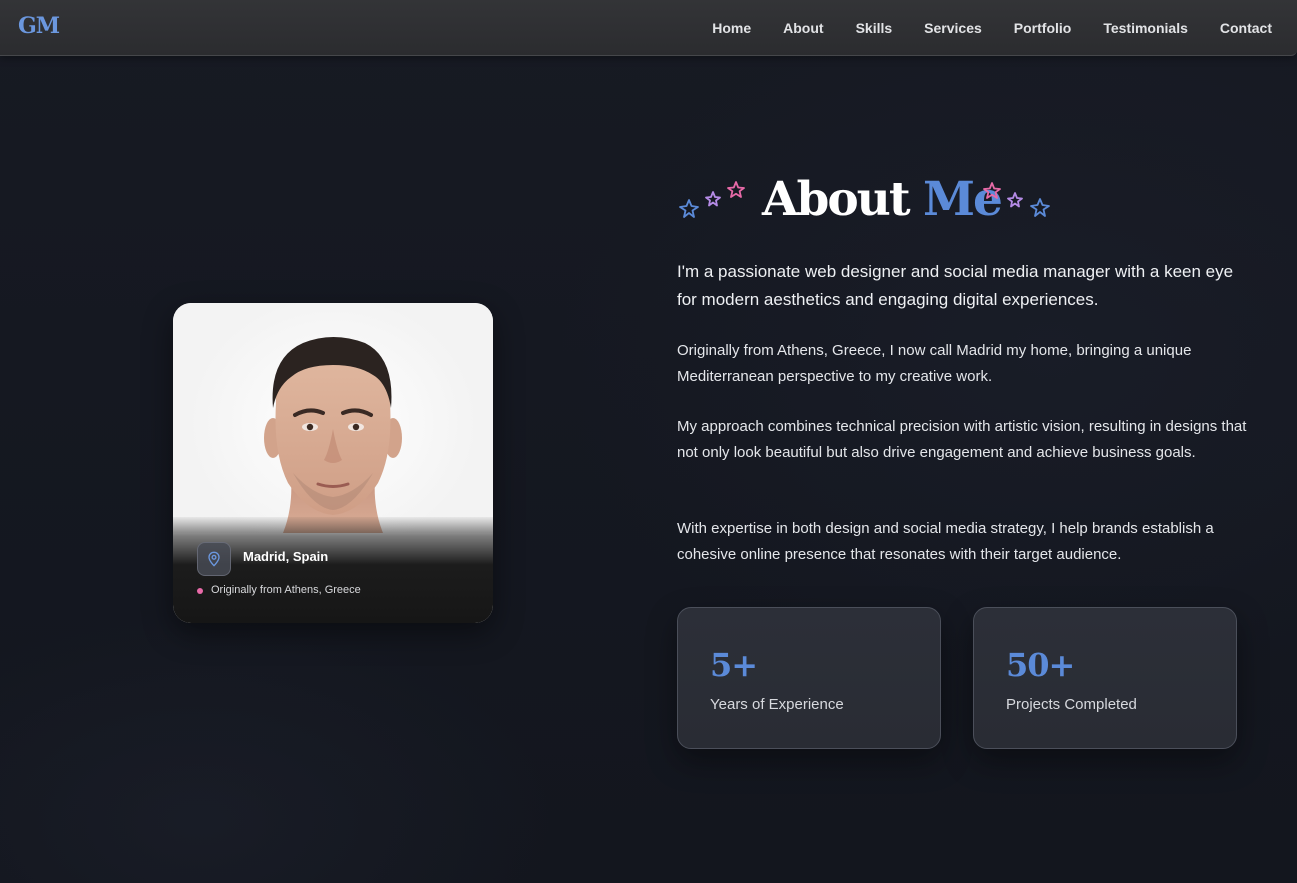  Describe the element at coordinates (1043, 28) in the screenshot. I see `nav-link-portfolio: Portfolio` at that location.